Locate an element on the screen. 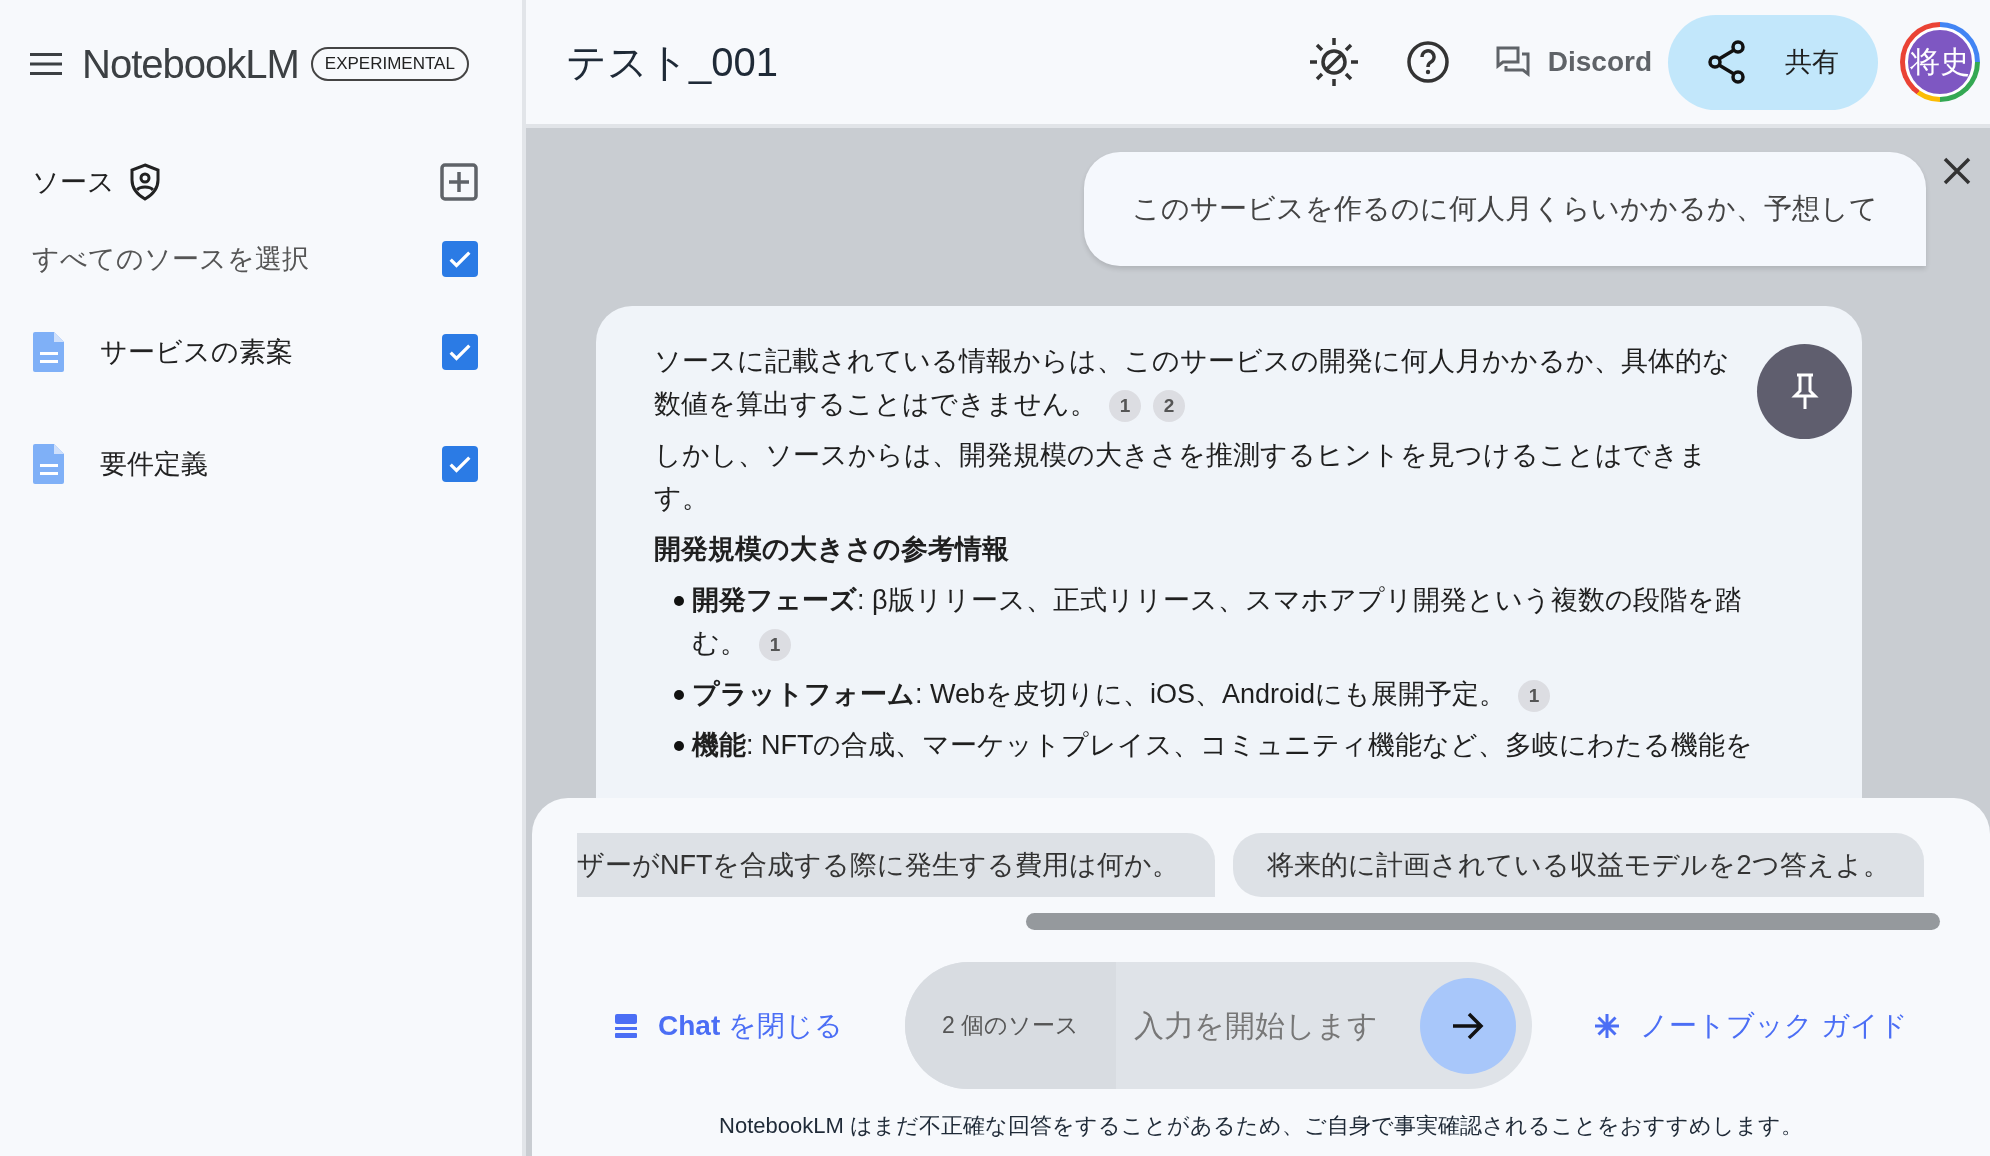 Image resolution: width=1990 pixels, height=1156 pixels. notebook-guide-link: ノートブック ガイド is located at coordinates (1751, 1025).